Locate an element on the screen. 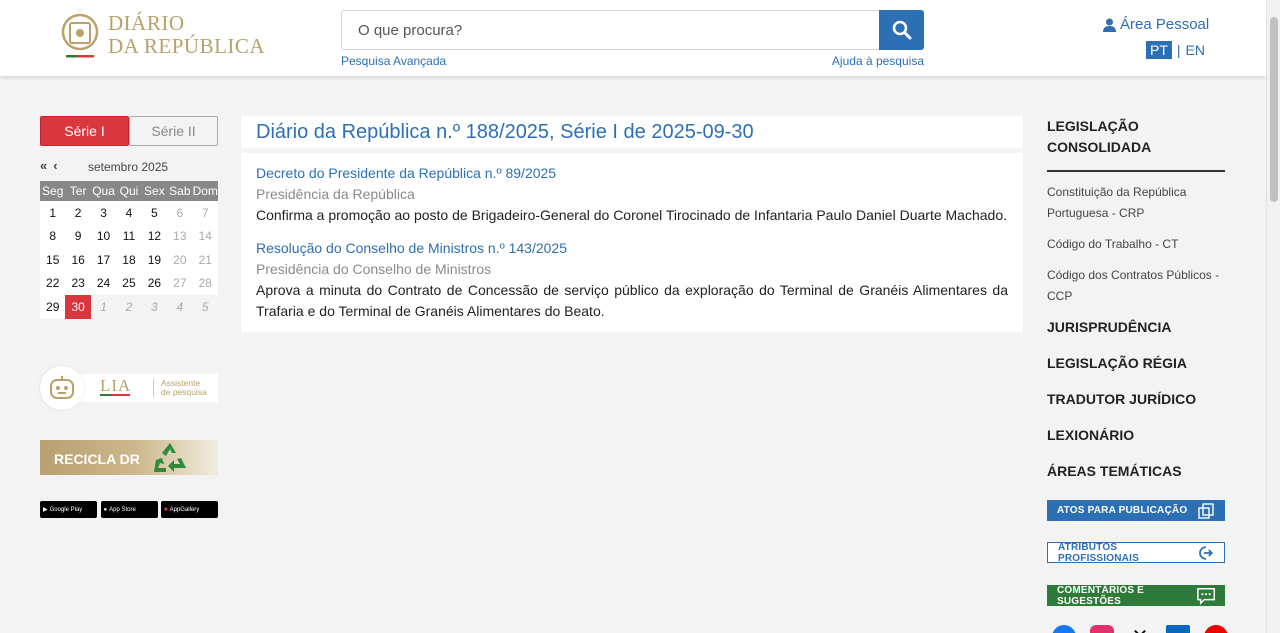  calendar-day: 21 is located at coordinates (205, 260).